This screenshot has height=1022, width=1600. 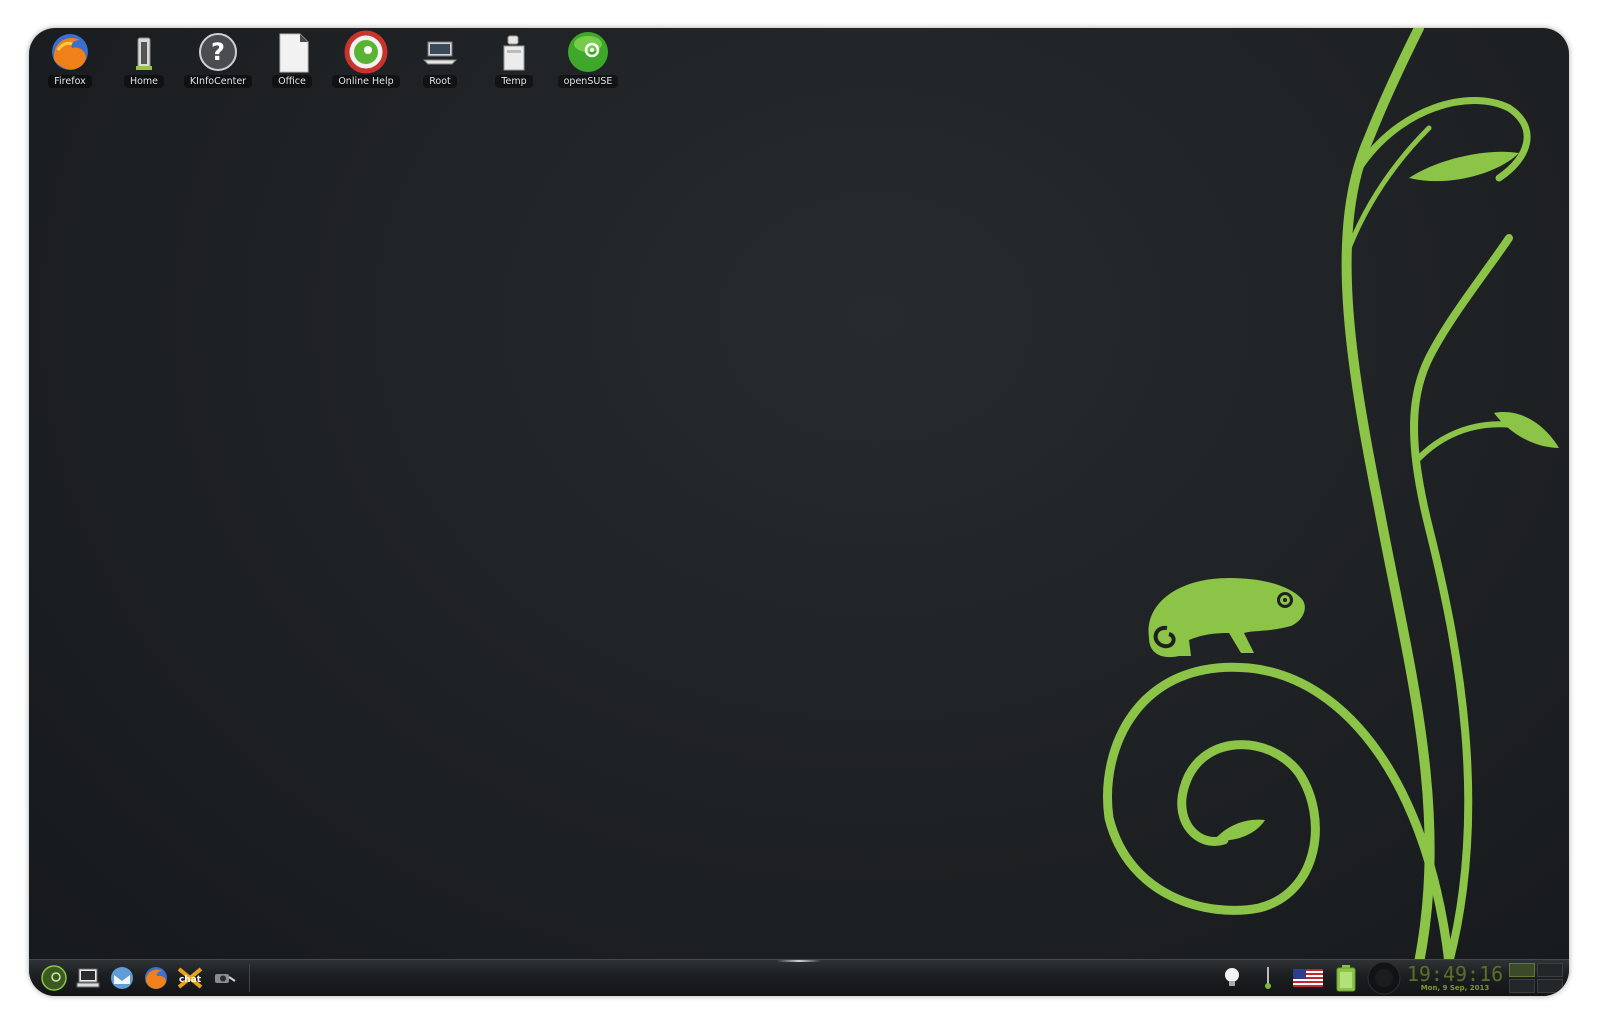 I want to click on desktop-icon-opensuse: openSUSE, so click(x=588, y=59).